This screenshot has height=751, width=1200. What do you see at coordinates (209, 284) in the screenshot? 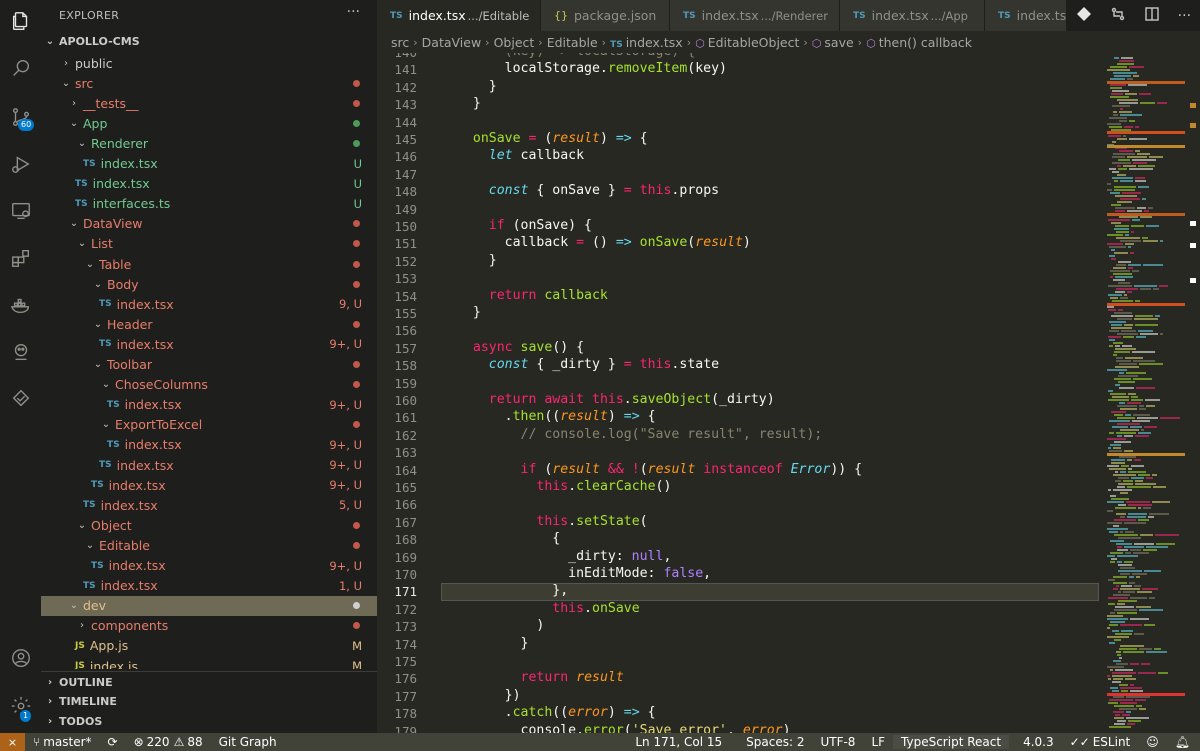
I see `folder-item: ⌄ Body` at bounding box center [209, 284].